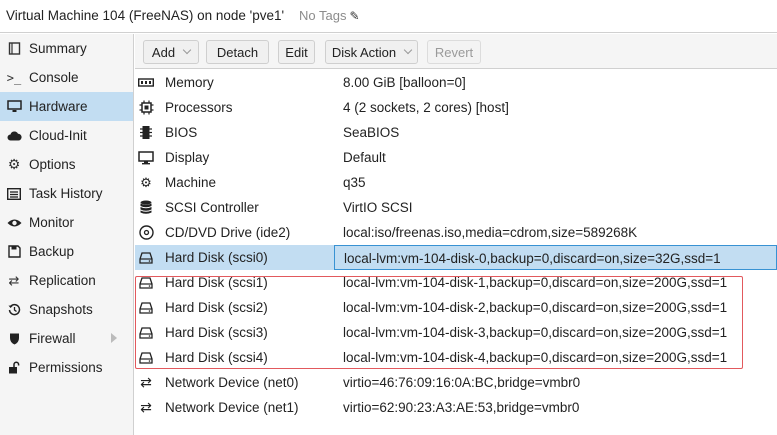 The image size is (777, 435). I want to click on book-icon, so click(14, 49).